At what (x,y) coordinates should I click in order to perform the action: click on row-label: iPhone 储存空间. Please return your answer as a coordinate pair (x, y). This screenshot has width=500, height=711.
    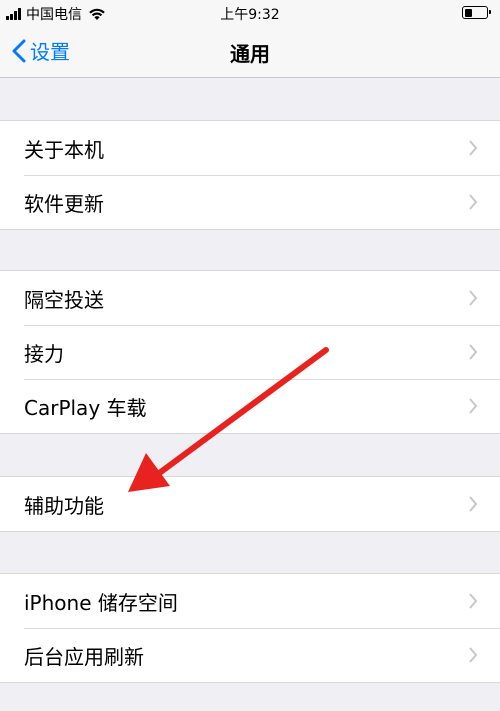
    Looking at the image, I should click on (101, 602).